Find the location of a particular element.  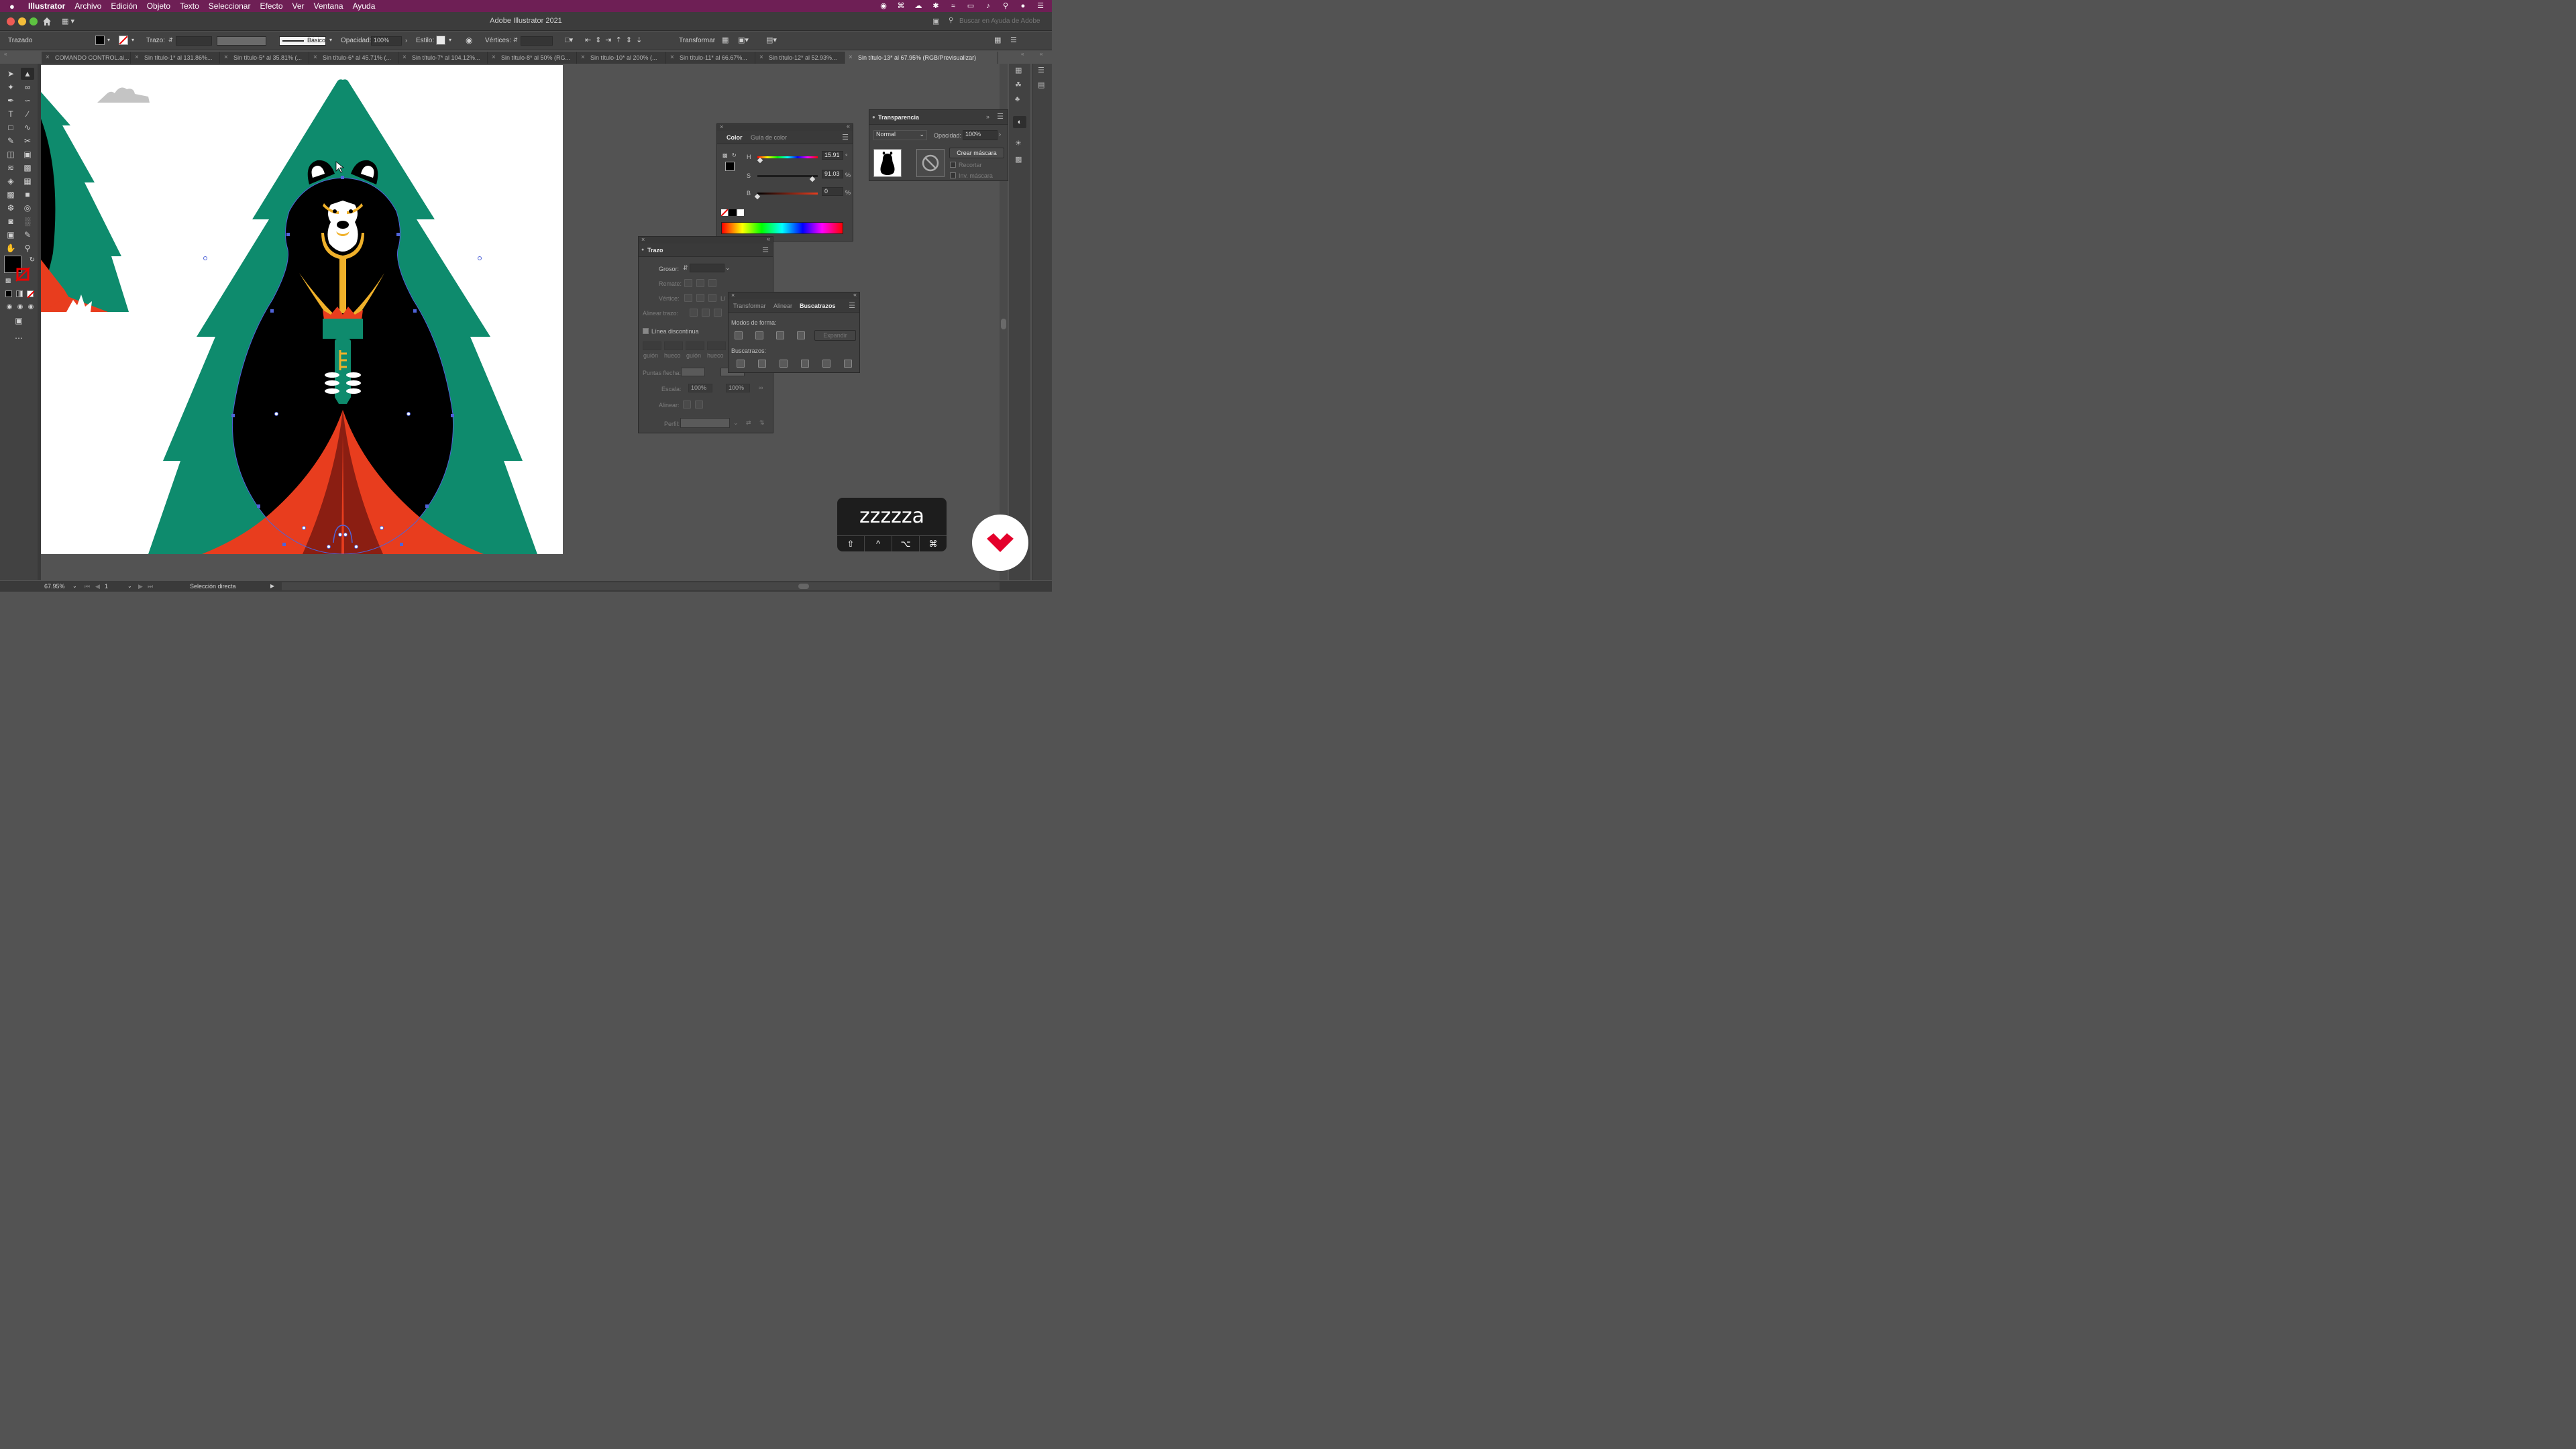

expand-panel-icon: » is located at coordinates (987, 116).